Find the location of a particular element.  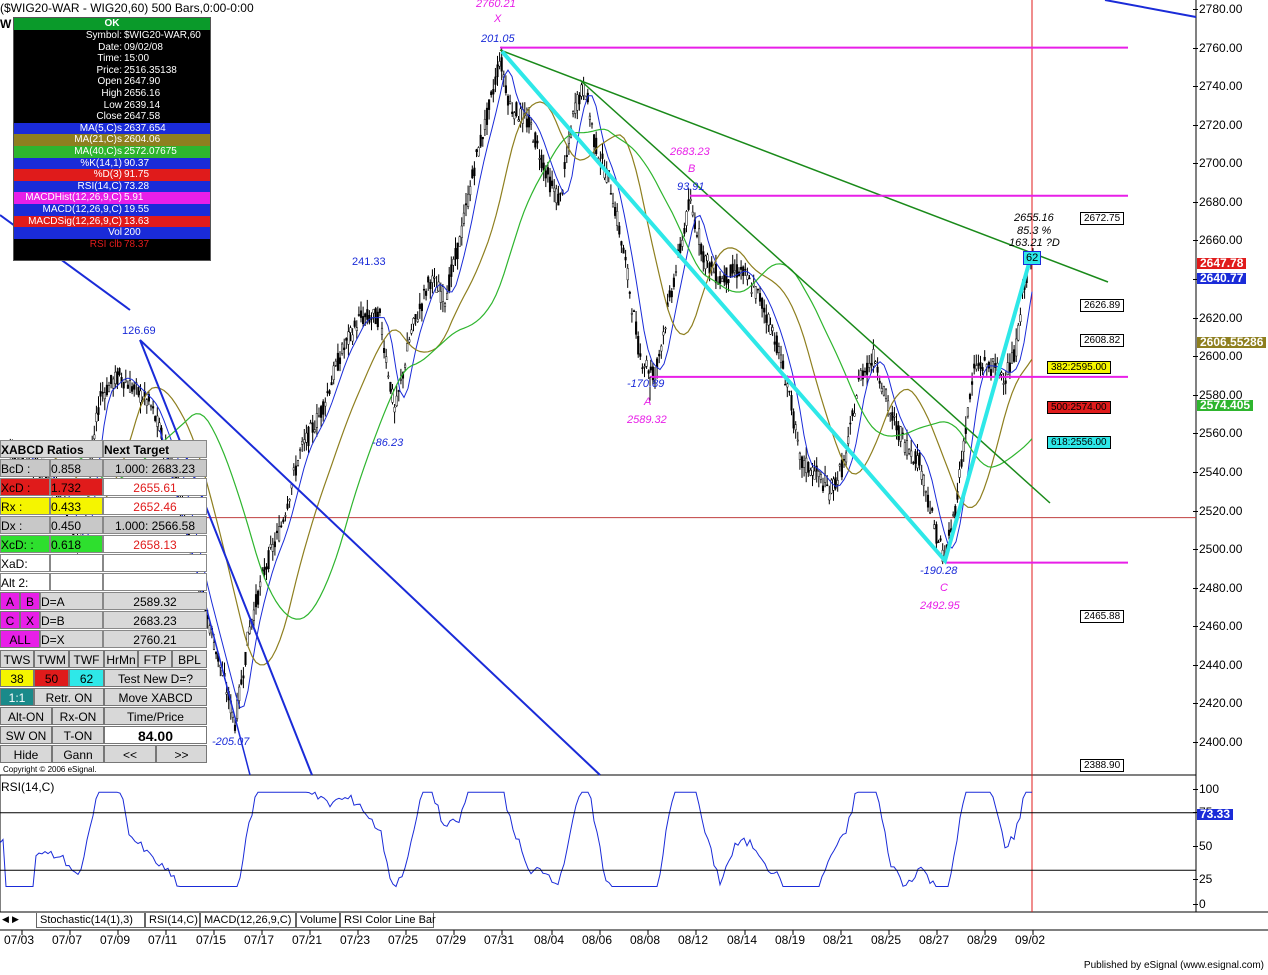

tool-hrmn-button: HrMn is located at coordinates (121, 659).